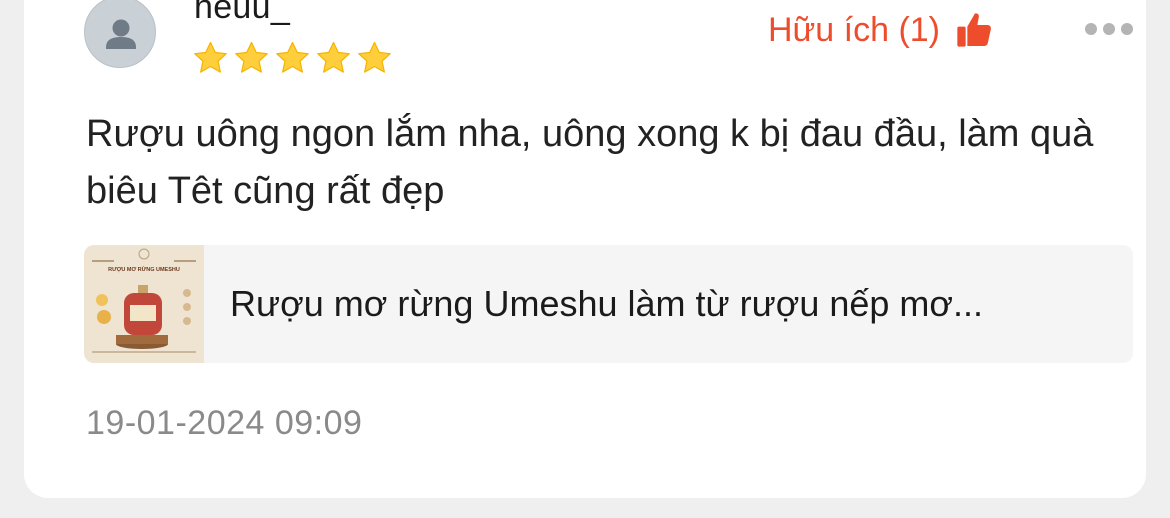 This screenshot has height=518, width=1170. What do you see at coordinates (224, 423) in the screenshot?
I see `review-timestamp: 19-01-2024 09:09` at bounding box center [224, 423].